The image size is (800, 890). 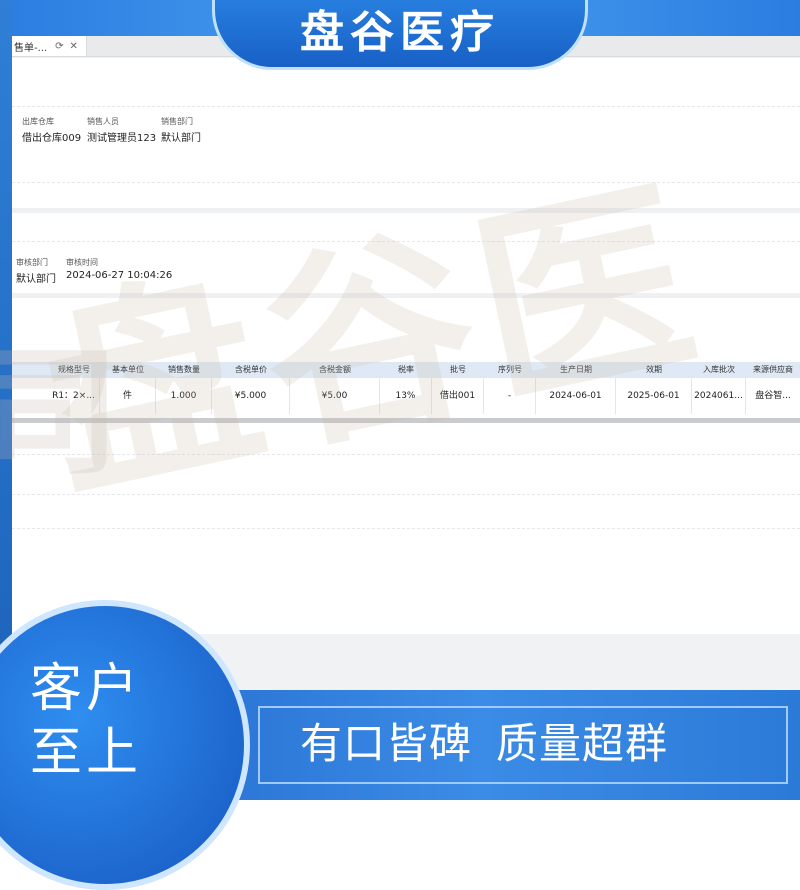 What do you see at coordinates (510, 370) in the screenshot?
I see `column-header: 序列号` at bounding box center [510, 370].